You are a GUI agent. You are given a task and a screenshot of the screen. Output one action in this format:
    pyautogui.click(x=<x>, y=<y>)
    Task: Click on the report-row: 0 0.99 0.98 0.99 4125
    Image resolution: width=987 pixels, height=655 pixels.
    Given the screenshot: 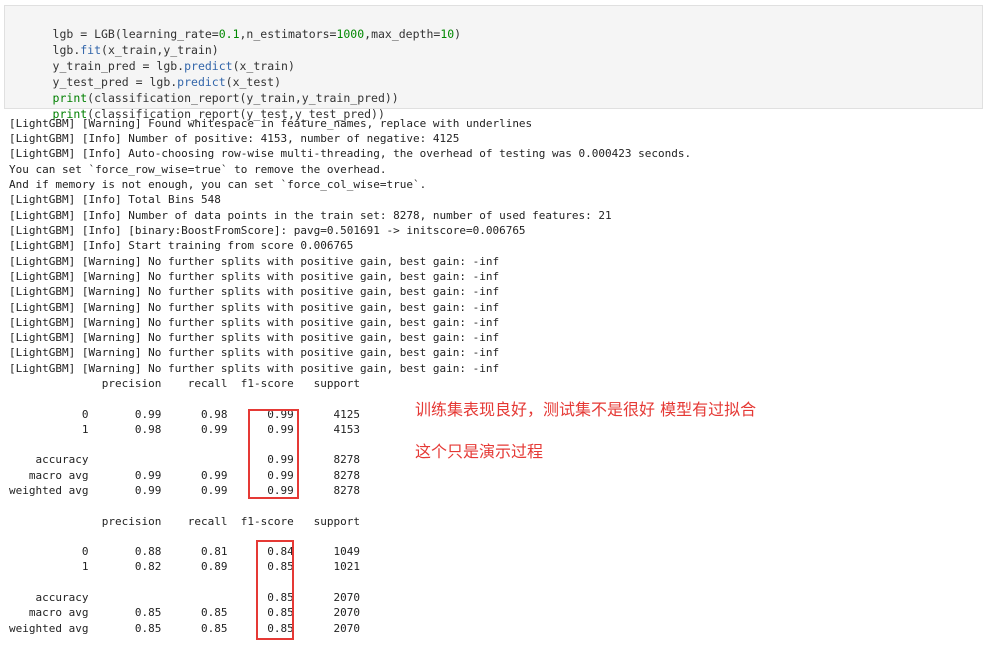 What is the action you would take?
    pyautogui.click(x=184, y=414)
    